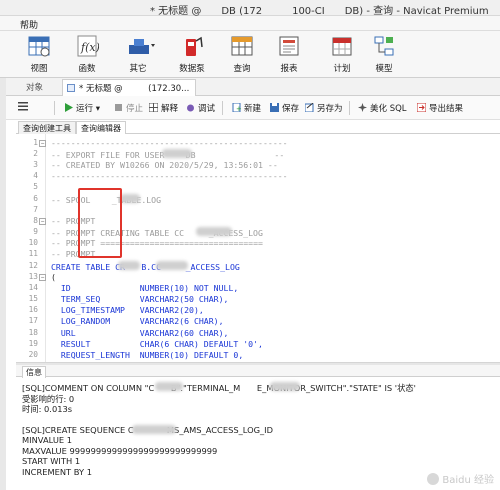 The height and width of the screenshot is (490, 500). What do you see at coordinates (140, 299) in the screenshot?
I see `code-line: TERM_SEQ VARCHAR2(50 CHAR),` at bounding box center [140, 299].